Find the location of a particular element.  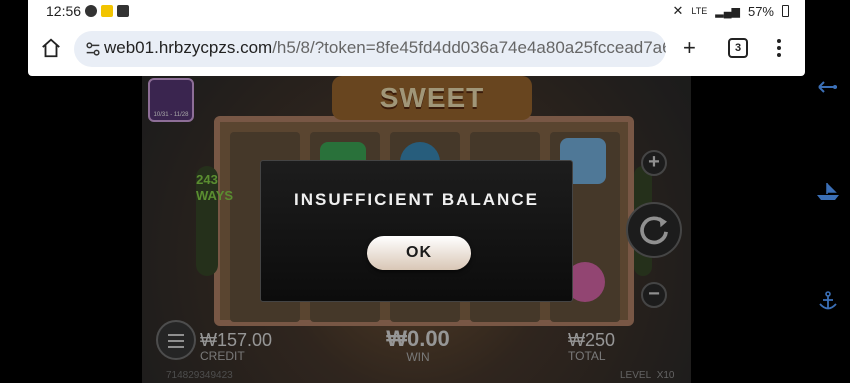

dialog-title: INSUFFICIENT BALANCE is located at coordinates (416, 199).